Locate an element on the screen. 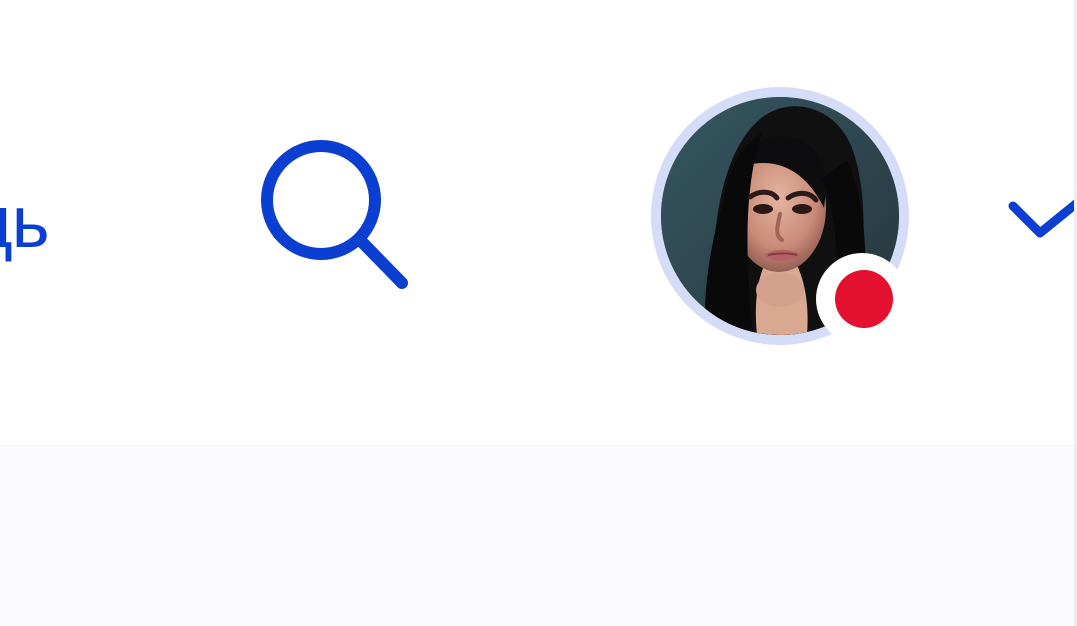 This screenshot has width=1077, height=626. user-avatar-button is located at coordinates (780, 216).